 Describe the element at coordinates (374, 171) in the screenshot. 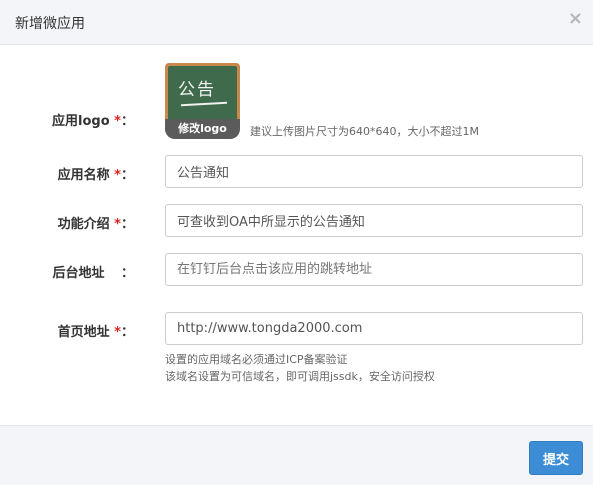

I see `app-name-input` at that location.